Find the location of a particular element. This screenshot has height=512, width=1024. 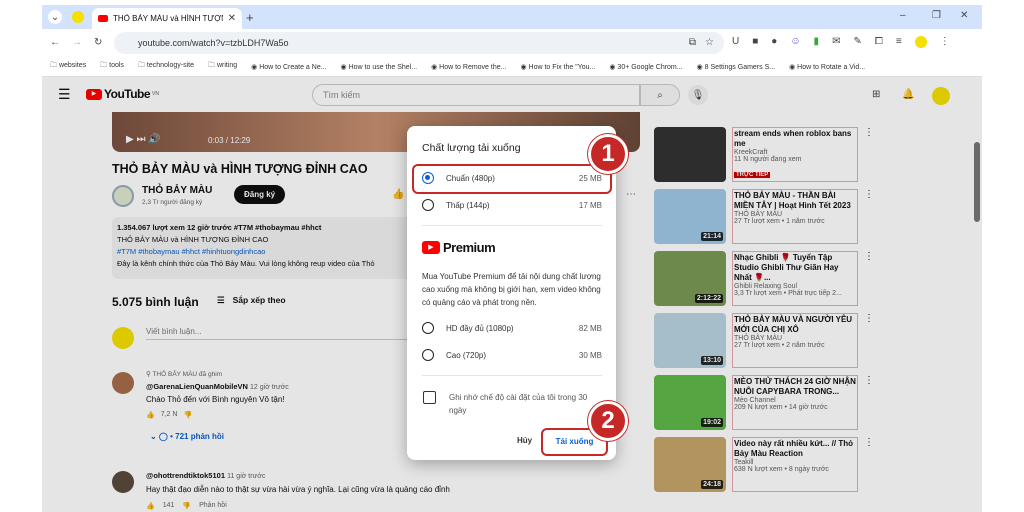

option-720p: Cao (720p) 30 MB is located at coordinates (512, 355).